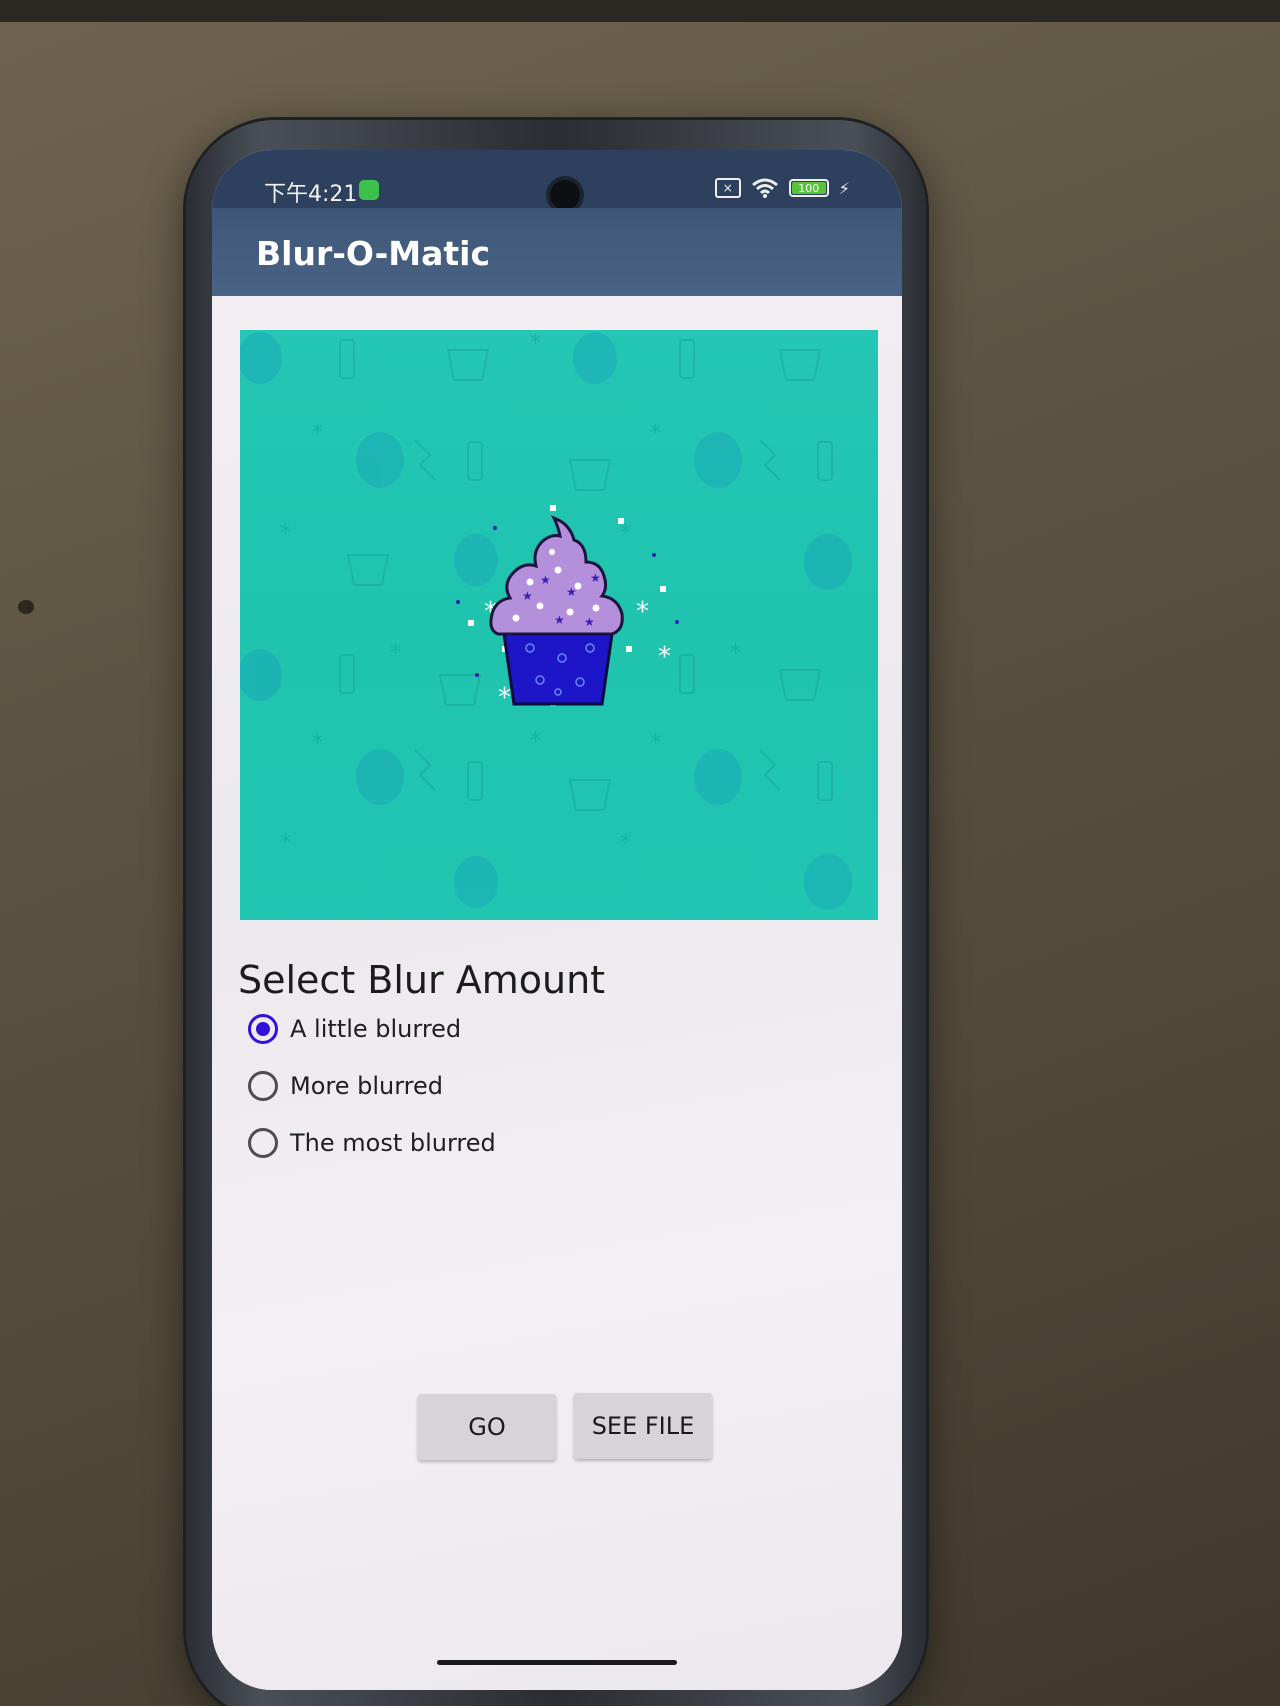 The width and height of the screenshot is (1280, 1706). What do you see at coordinates (487, 1427) in the screenshot?
I see `go-button: GO` at bounding box center [487, 1427].